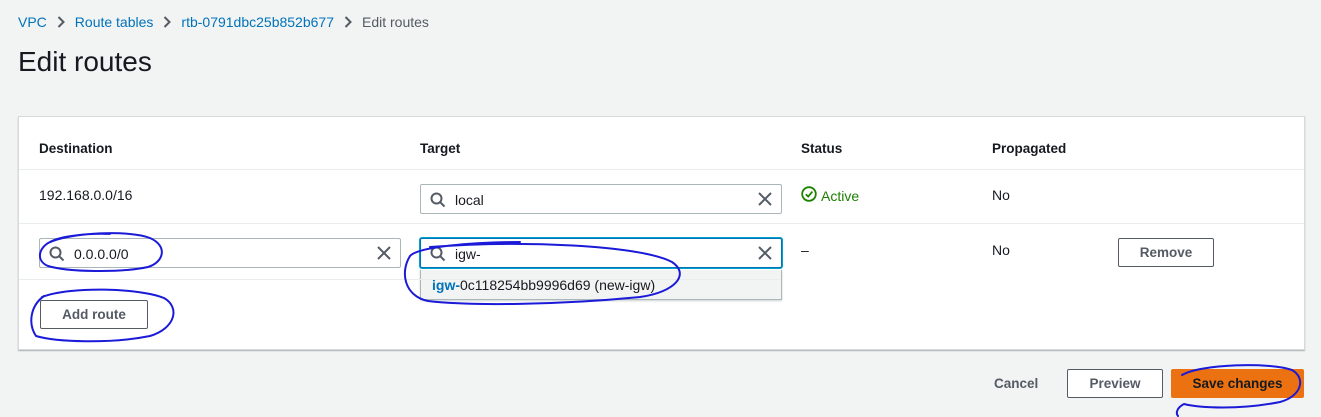 Image resolution: width=1321 pixels, height=417 pixels. Describe the element at coordinates (1166, 252) in the screenshot. I see `remove-route-button: Remove` at that location.